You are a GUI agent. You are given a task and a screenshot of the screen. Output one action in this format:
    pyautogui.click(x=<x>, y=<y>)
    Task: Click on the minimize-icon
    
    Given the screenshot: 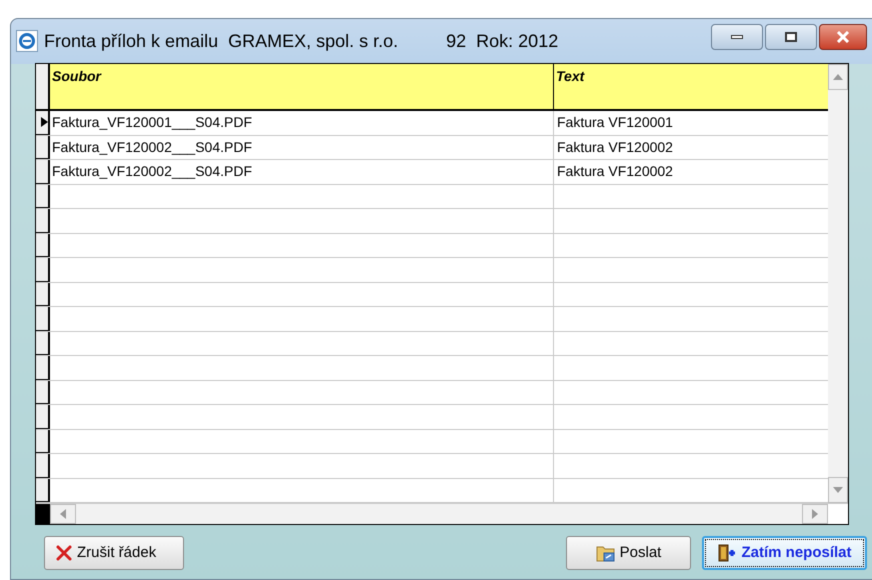 What is the action you would take?
    pyautogui.click(x=737, y=37)
    